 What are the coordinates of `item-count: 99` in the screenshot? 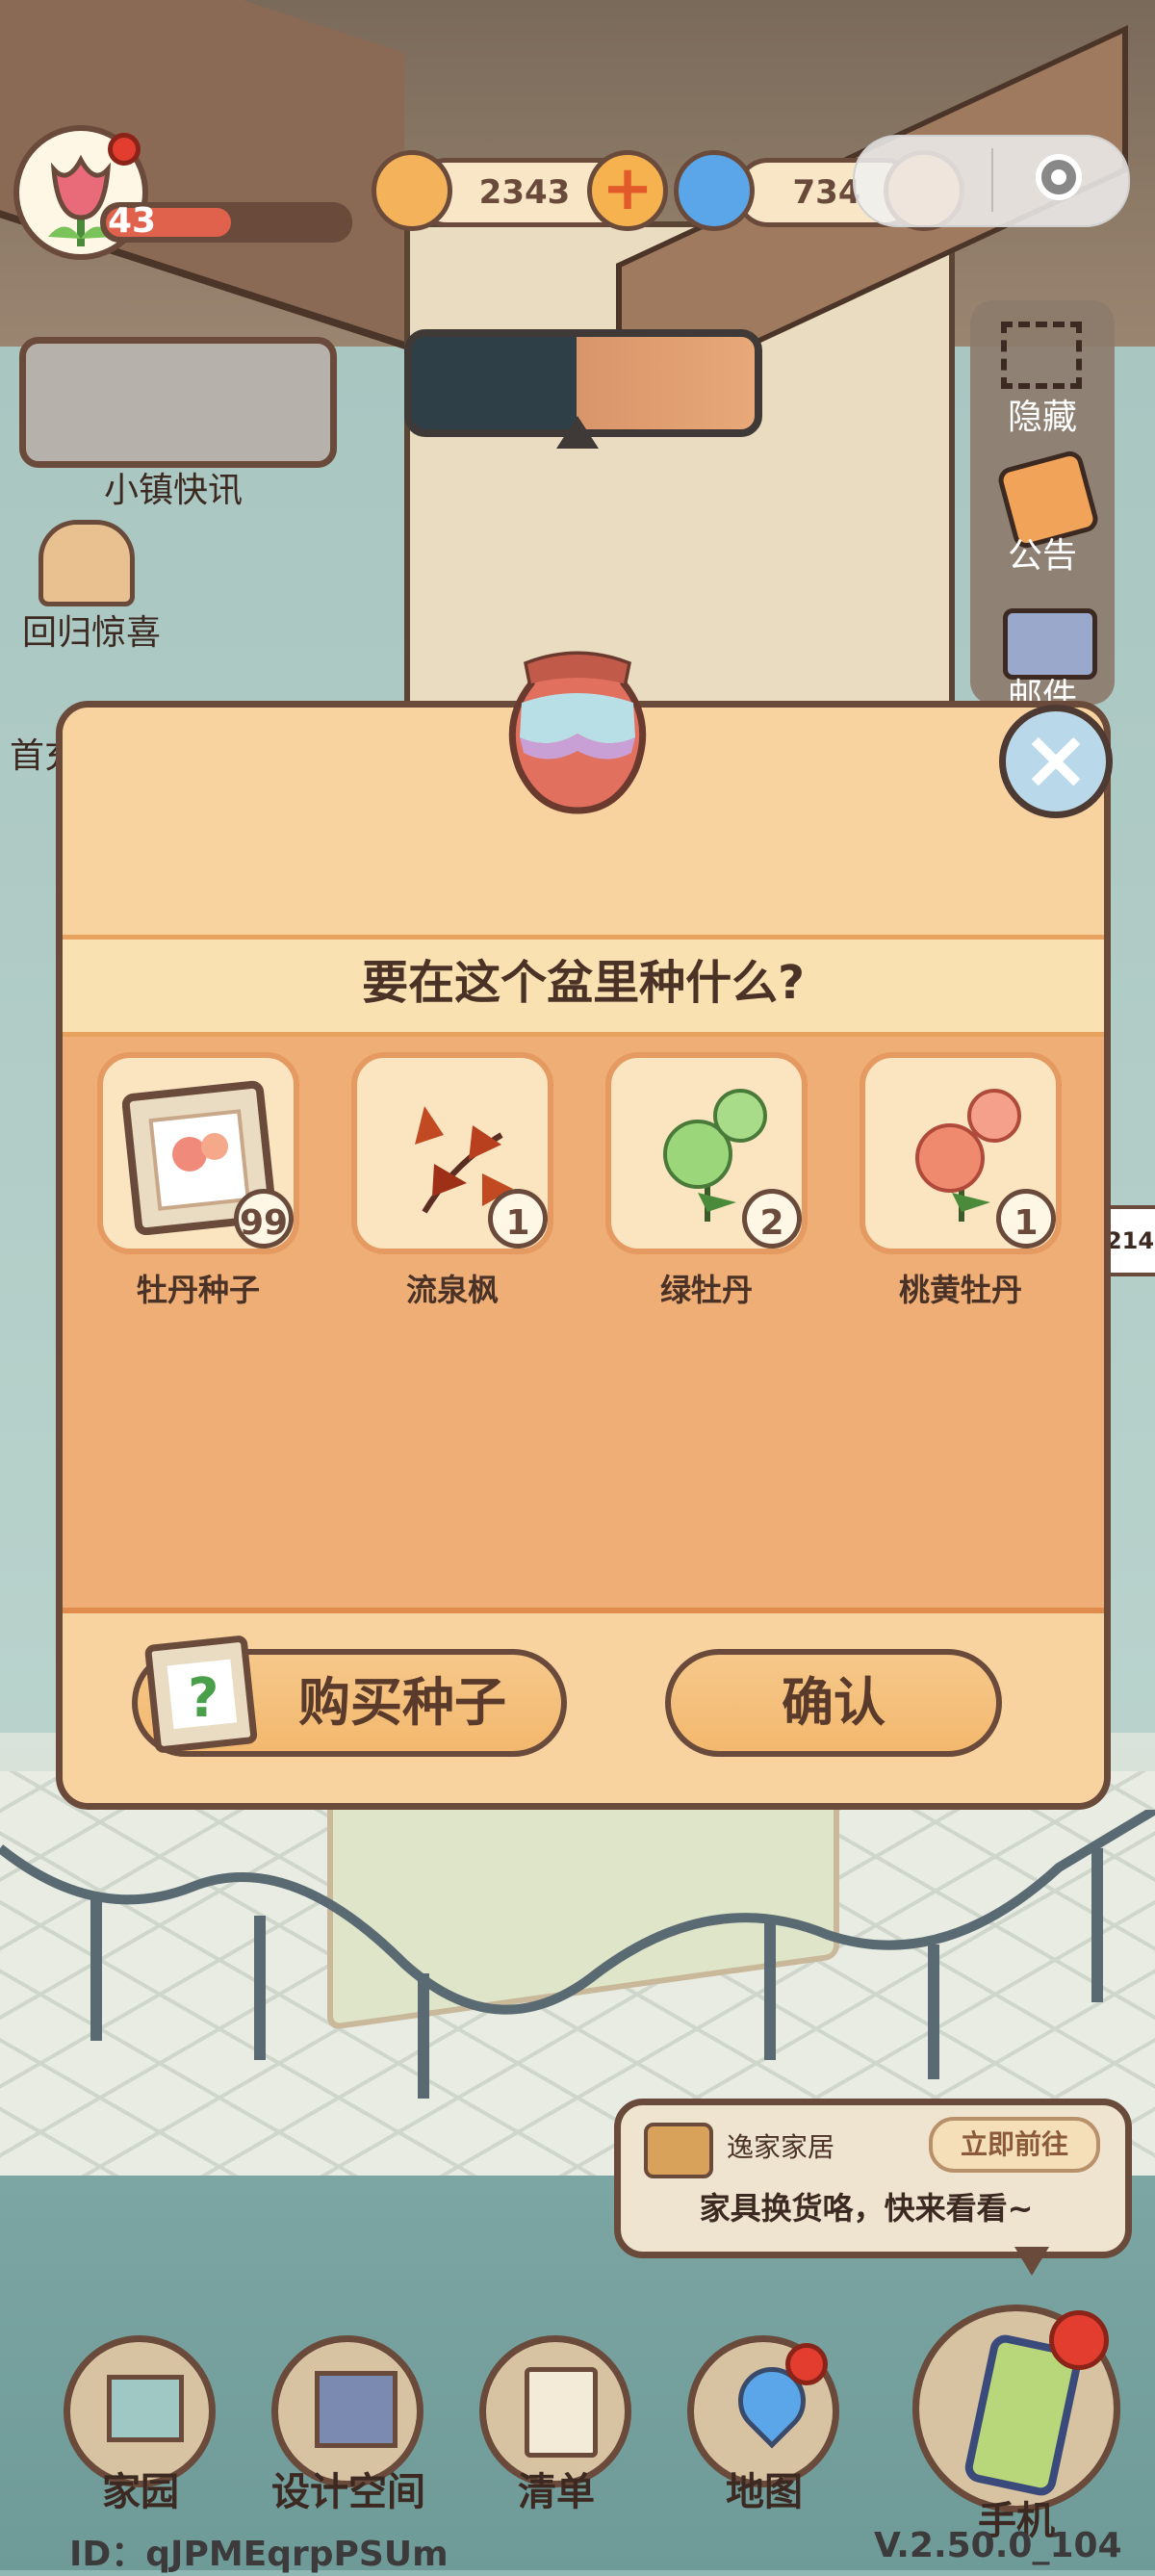 It's located at (264, 1219).